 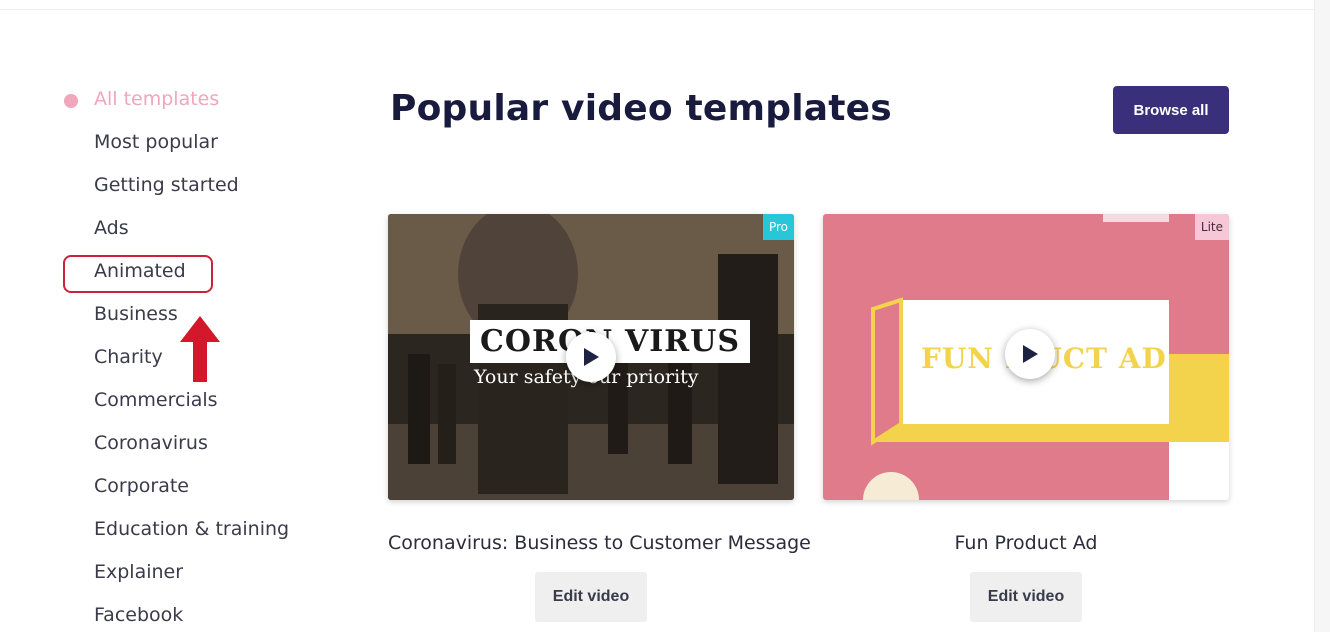 I want to click on annotation-highlight-box, so click(x=138, y=274).